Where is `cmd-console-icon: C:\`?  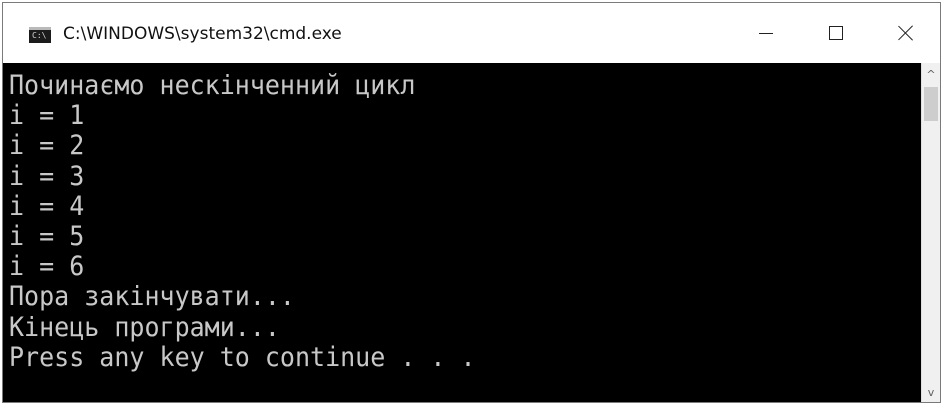
cmd-console-icon: C:\ is located at coordinates (40, 35).